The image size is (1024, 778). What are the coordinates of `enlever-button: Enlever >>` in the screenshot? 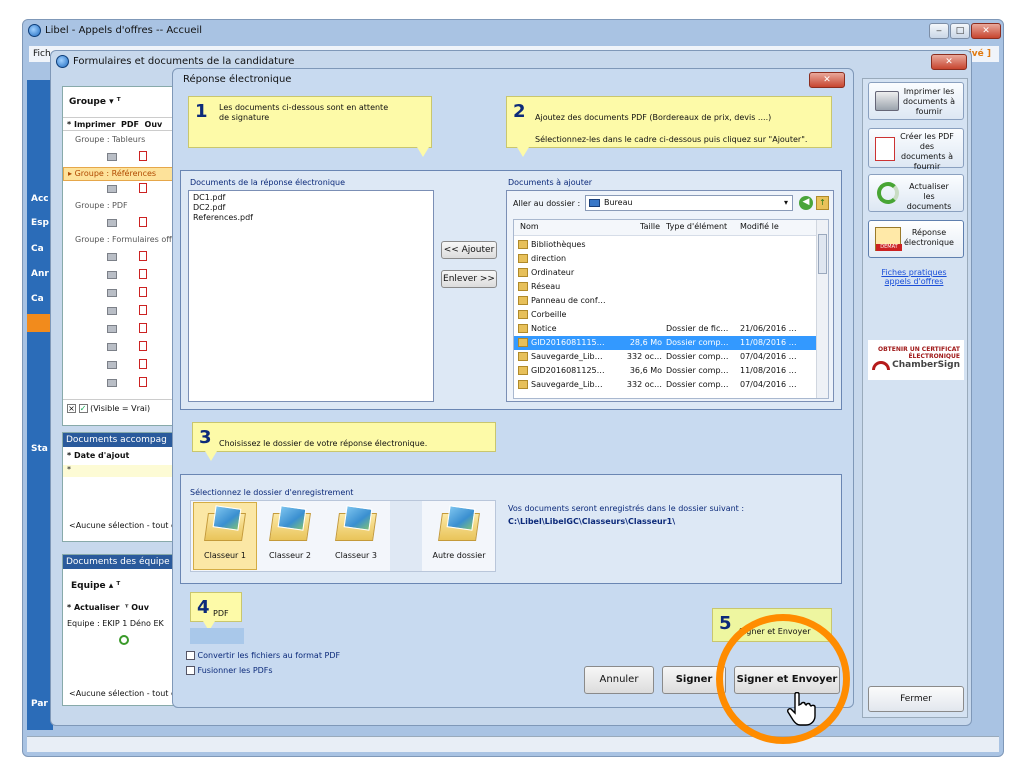 It's located at (469, 279).